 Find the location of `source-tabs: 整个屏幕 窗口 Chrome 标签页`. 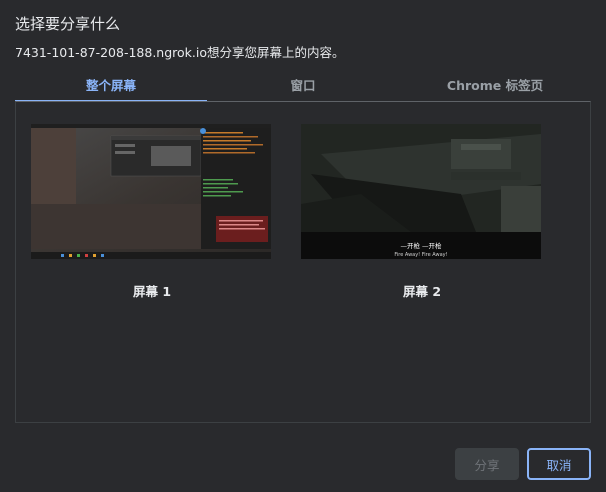

source-tabs: 整个屏幕 窗口 Chrome 标签页 is located at coordinates (303, 87).